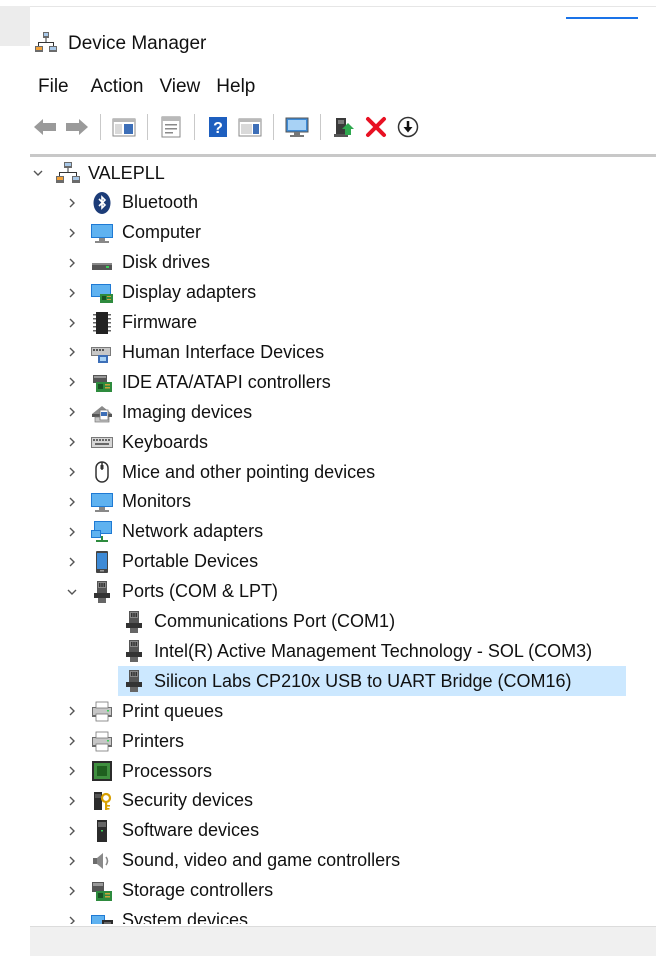  Describe the element at coordinates (102, 891) in the screenshot. I see `storage-controller-icon` at that location.